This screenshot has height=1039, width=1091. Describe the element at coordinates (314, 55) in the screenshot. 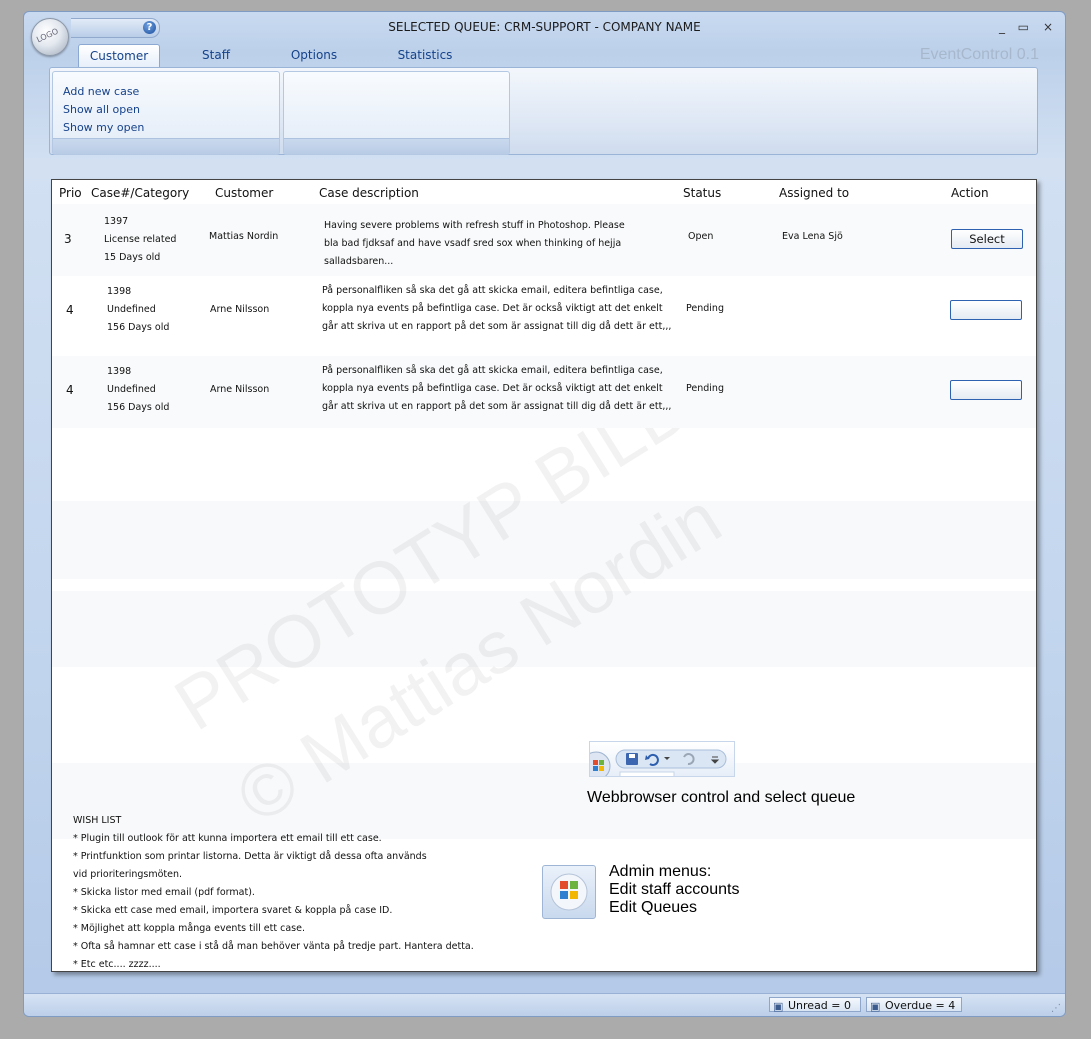

I see `tab-options: Options` at that location.